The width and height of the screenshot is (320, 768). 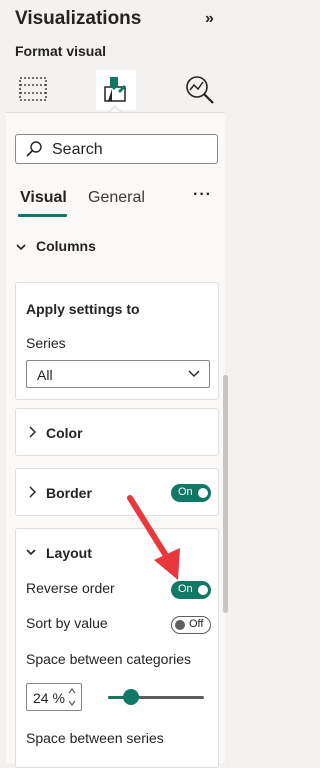 What do you see at coordinates (83, 309) in the screenshot?
I see `apply-settings-title: Apply settings to` at bounding box center [83, 309].